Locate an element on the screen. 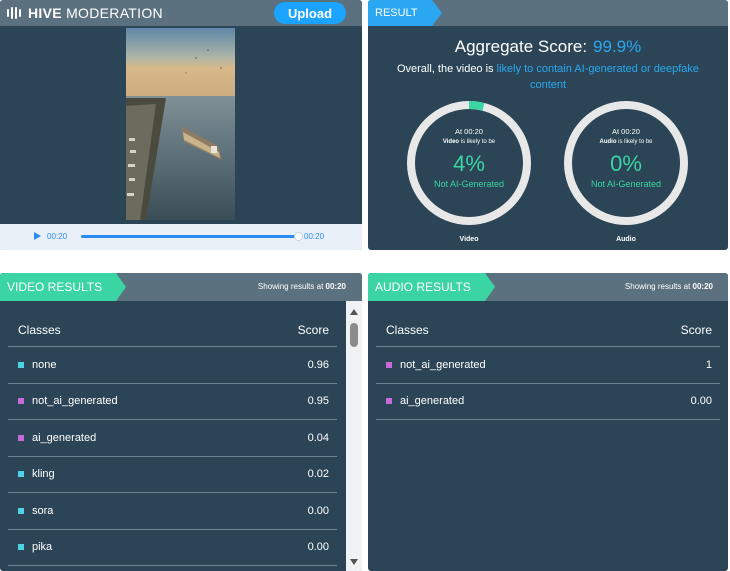 The width and height of the screenshot is (730, 571). class-cell: kling is located at coordinates (36, 474).